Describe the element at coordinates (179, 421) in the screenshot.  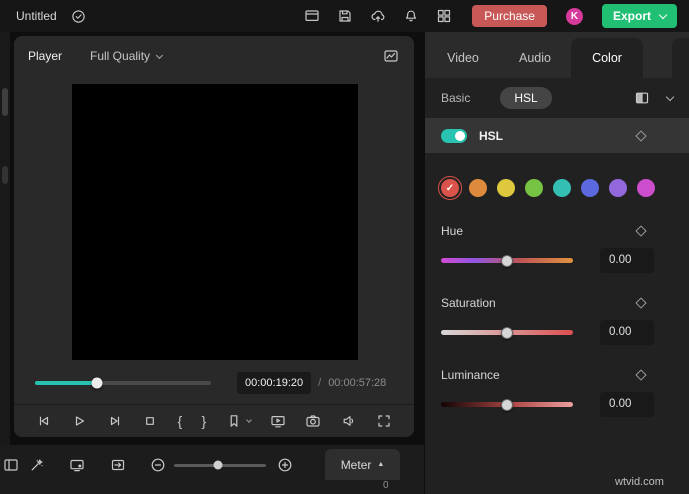
I see `mark-in-icon: {` at that location.